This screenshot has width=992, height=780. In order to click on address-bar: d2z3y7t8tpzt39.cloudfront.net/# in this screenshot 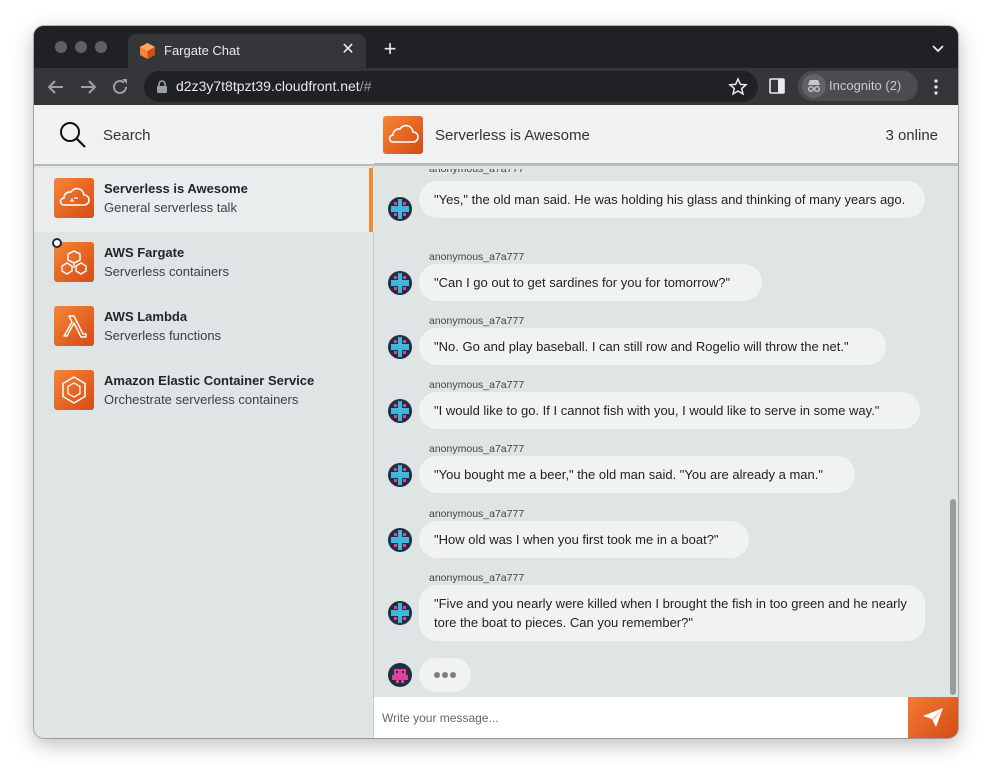, I will do `click(451, 86)`.